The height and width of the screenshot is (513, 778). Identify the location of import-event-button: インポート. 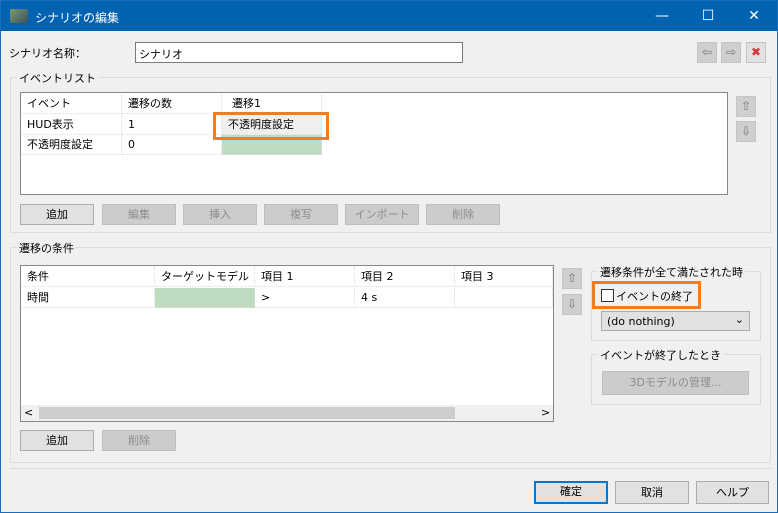
(382, 214).